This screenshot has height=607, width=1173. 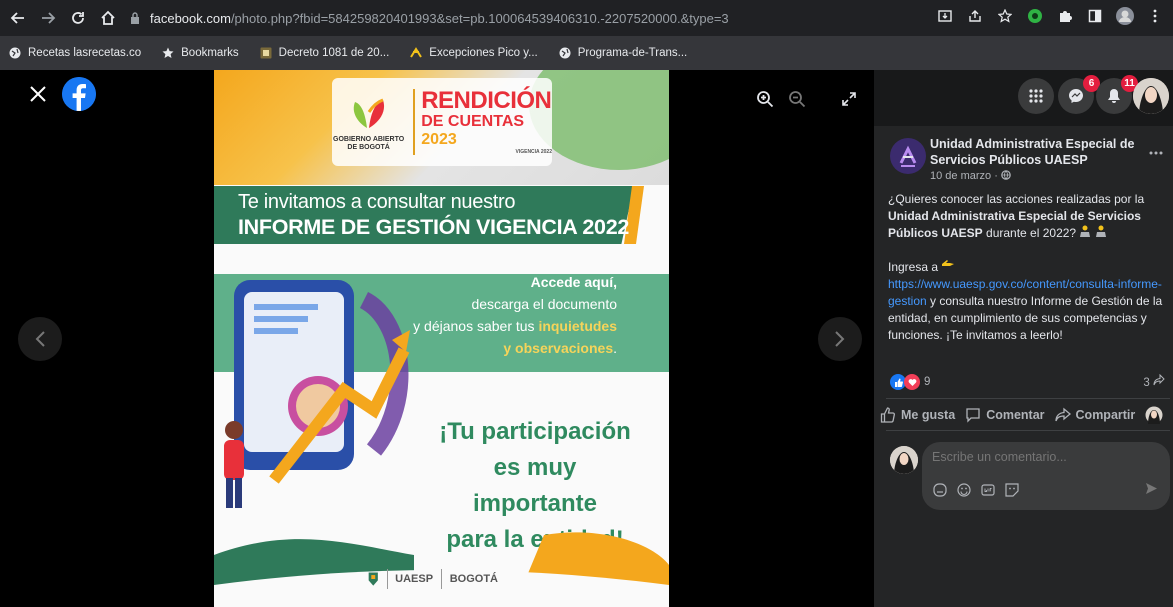 What do you see at coordinates (1156, 153) in the screenshot?
I see `more-horizontal-icon` at bounding box center [1156, 153].